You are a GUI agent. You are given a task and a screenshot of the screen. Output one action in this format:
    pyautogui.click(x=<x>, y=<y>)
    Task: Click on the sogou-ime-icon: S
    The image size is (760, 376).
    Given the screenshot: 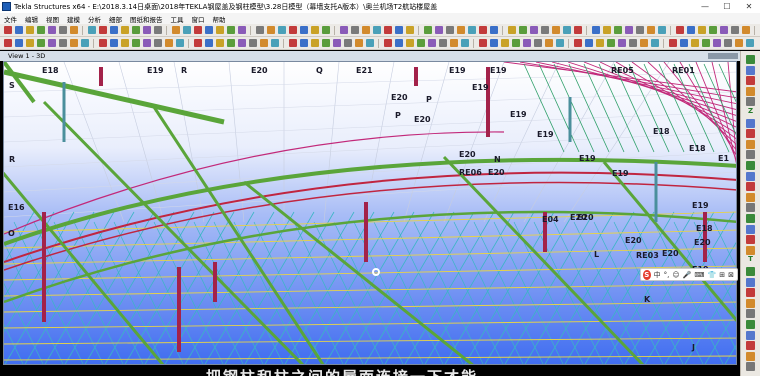 What is the action you would take?
    pyautogui.click(x=647, y=274)
    